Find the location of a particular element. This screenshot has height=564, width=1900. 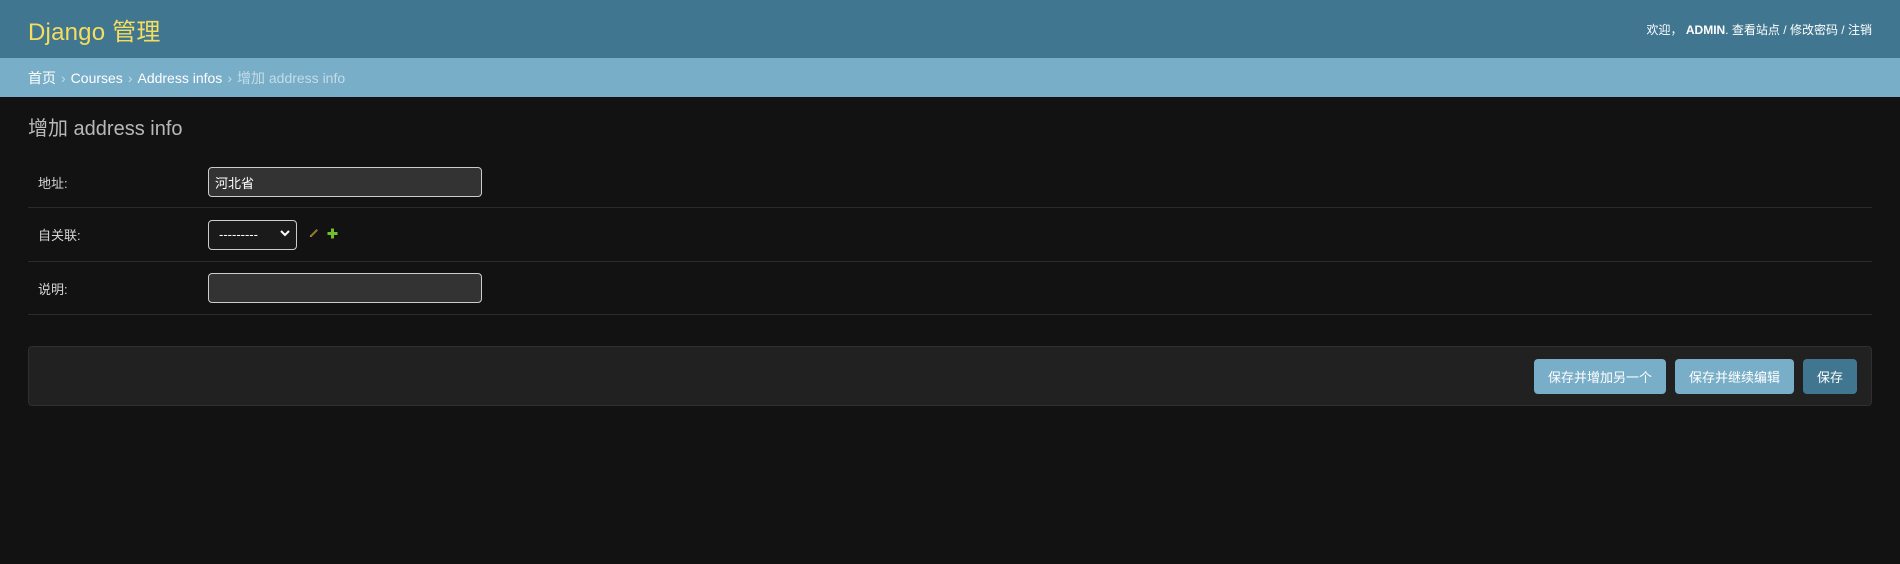

save-button: 保存 is located at coordinates (1829, 376).